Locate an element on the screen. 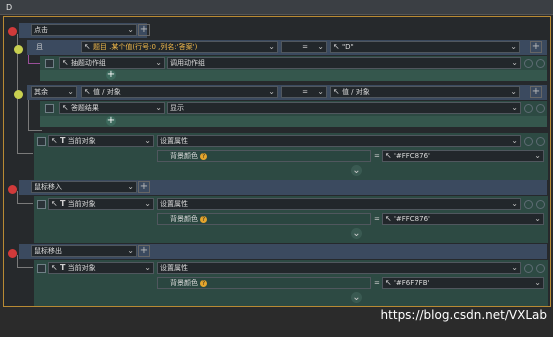  operator-text: = is located at coordinates (305, 92).